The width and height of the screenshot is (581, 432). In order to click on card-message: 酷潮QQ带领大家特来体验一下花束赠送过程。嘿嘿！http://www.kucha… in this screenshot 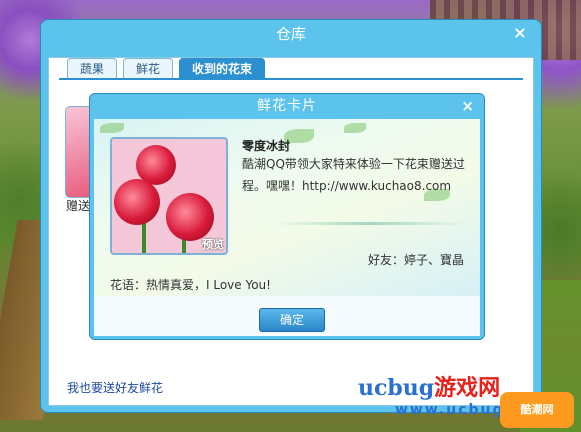, I will do `click(353, 175)`.